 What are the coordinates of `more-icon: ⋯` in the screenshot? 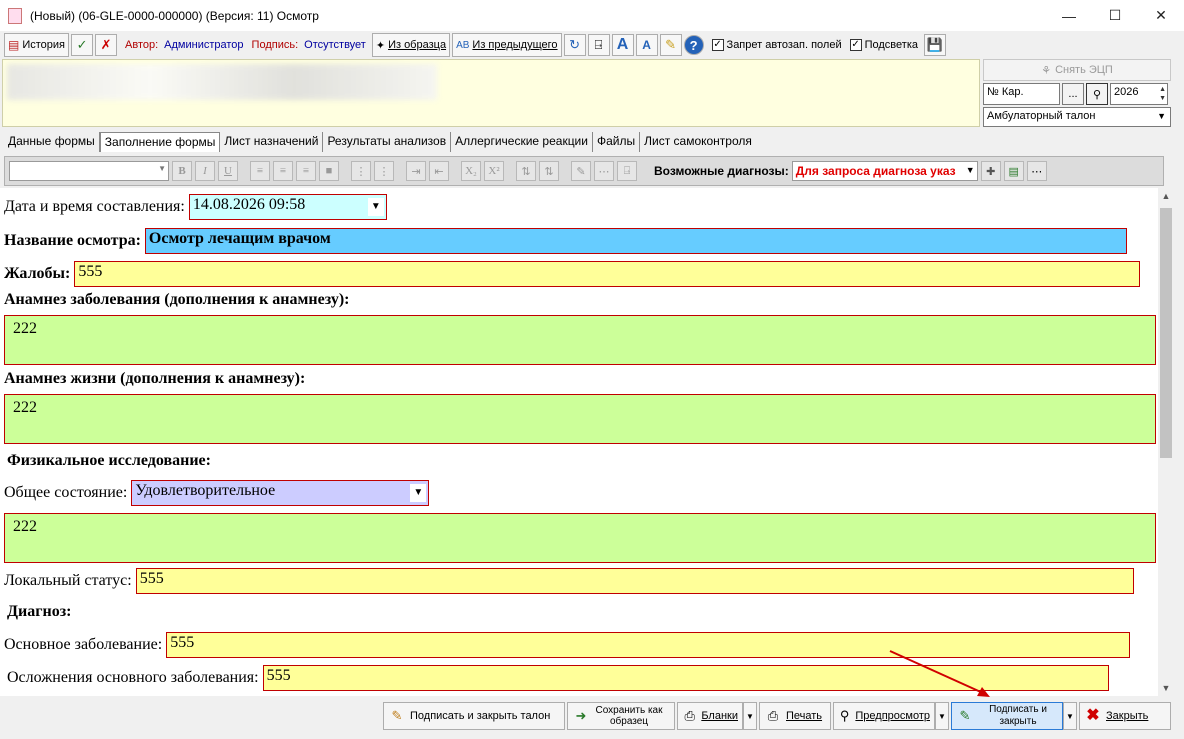 It's located at (604, 171).